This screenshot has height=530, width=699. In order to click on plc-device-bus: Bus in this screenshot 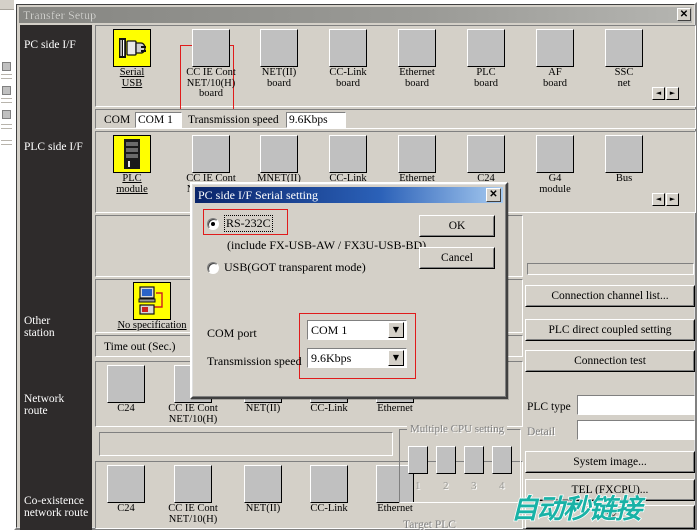, I will do `click(624, 160)`.